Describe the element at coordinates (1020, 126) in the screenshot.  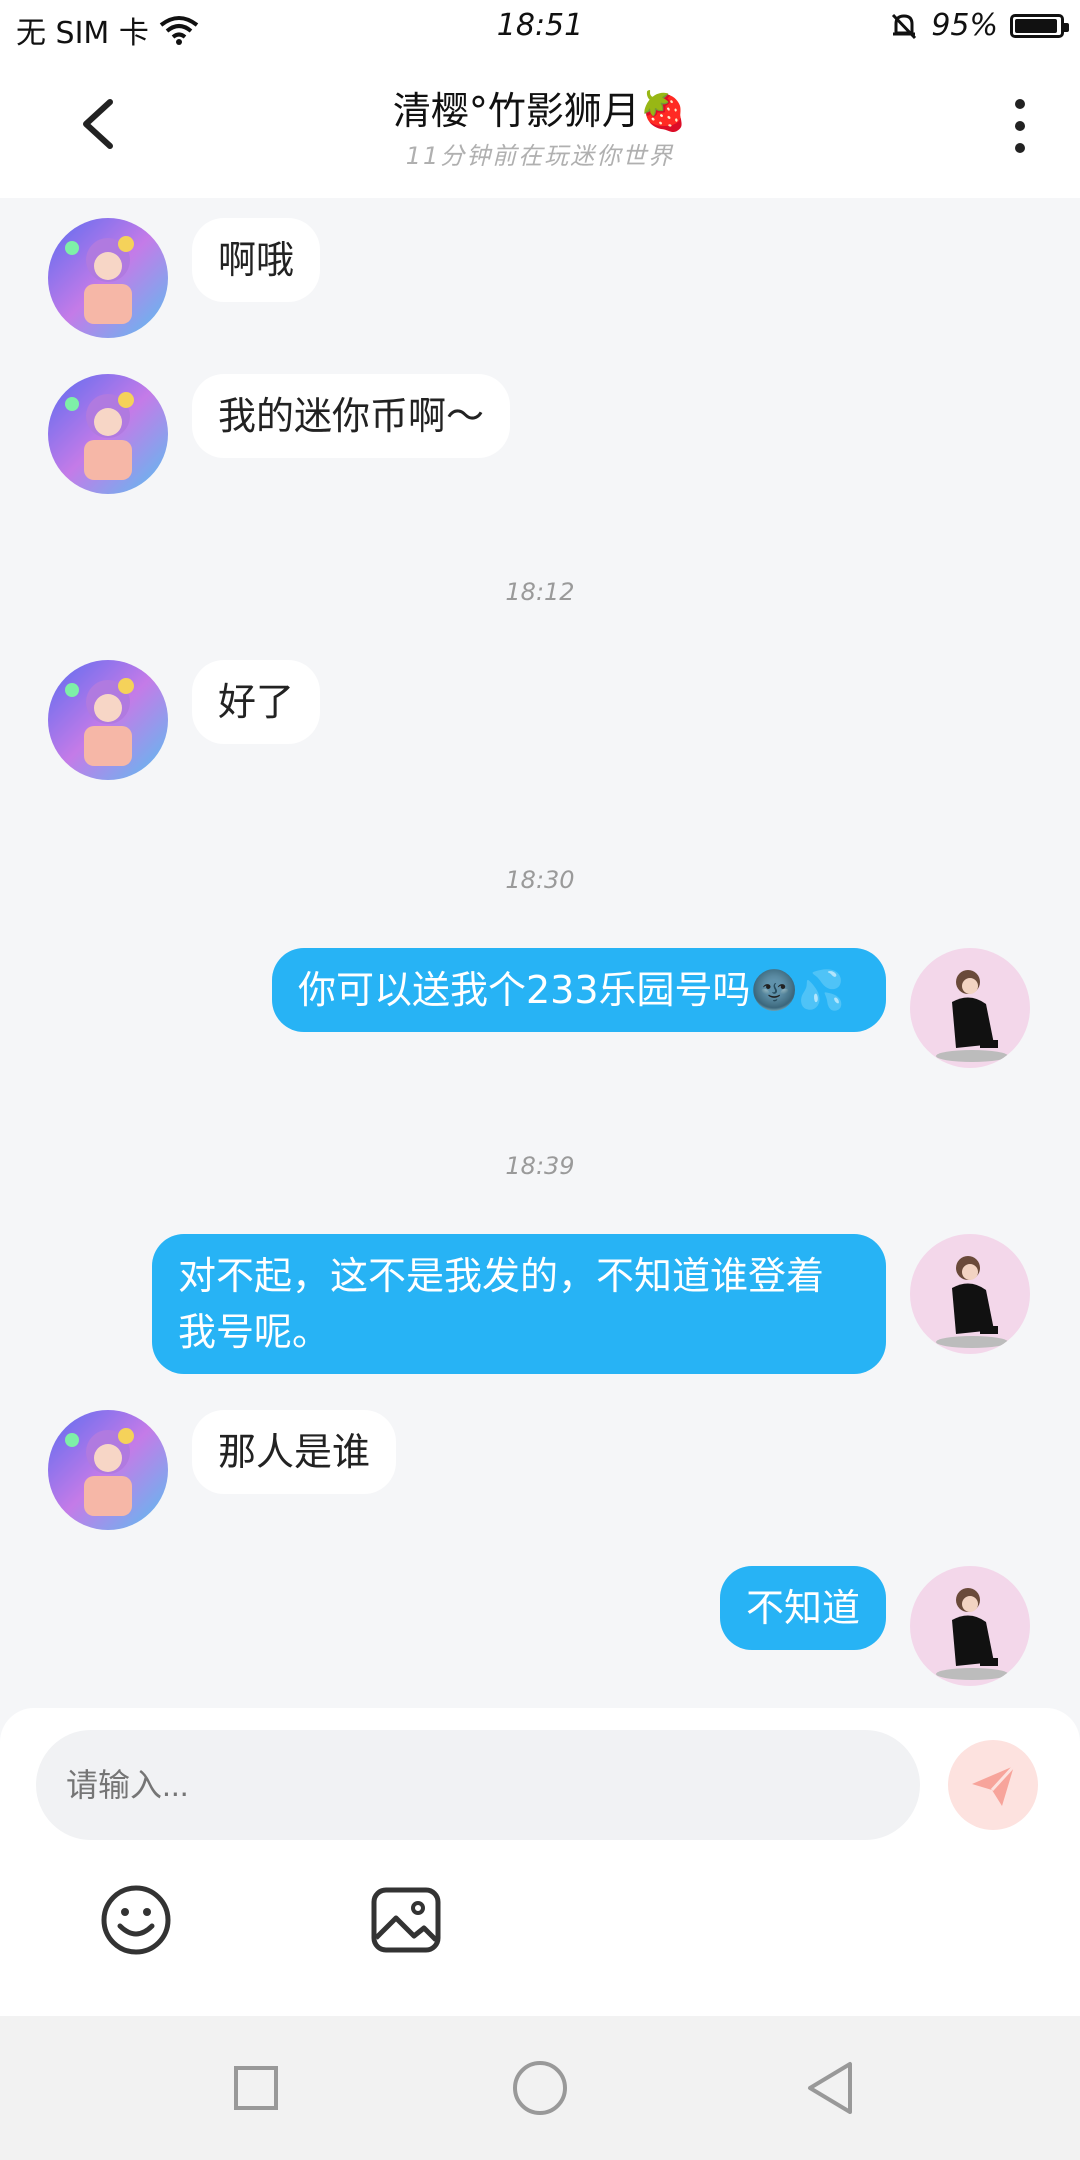
I see `more-vertical-icon` at that location.